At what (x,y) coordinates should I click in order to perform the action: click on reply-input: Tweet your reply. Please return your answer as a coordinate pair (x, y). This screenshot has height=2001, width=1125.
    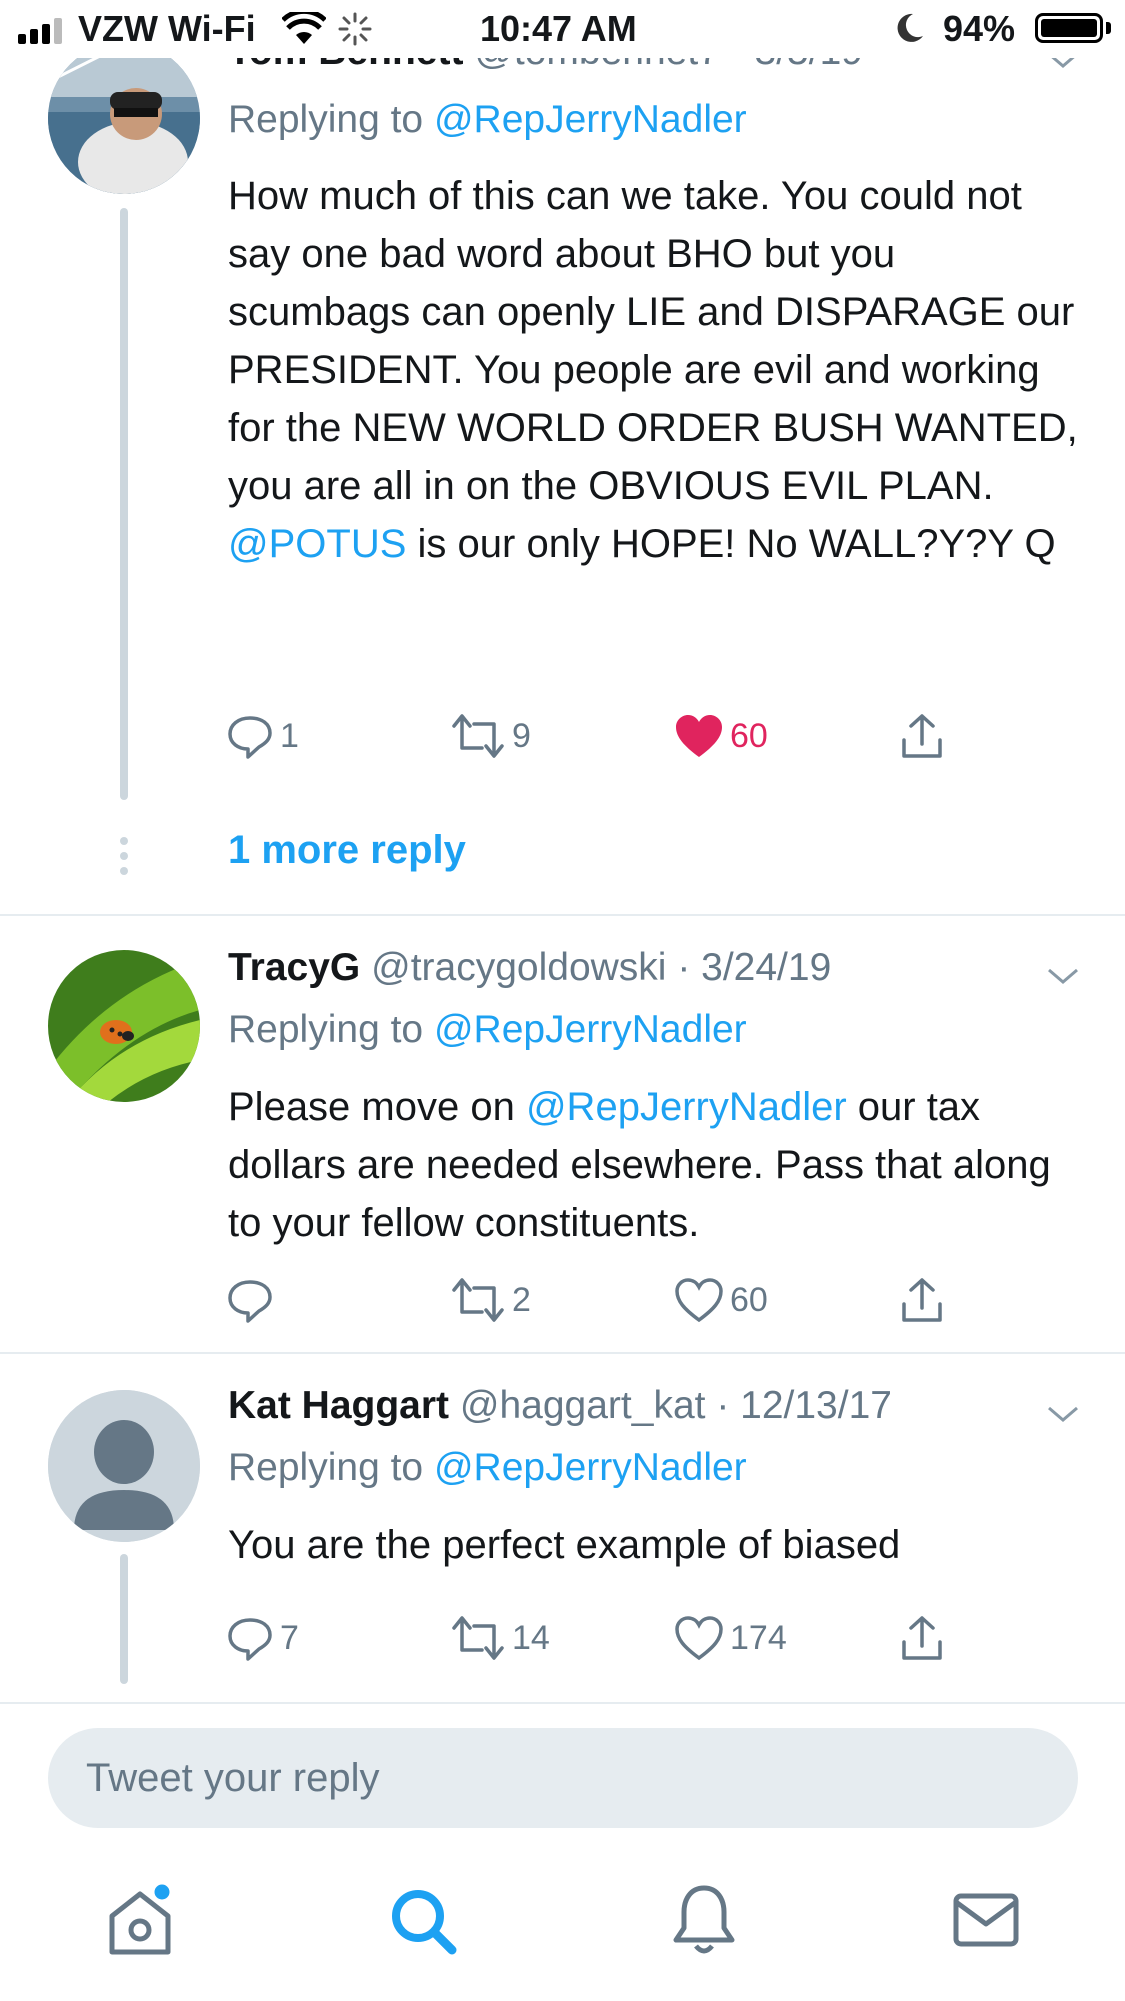
    Looking at the image, I should click on (563, 1778).